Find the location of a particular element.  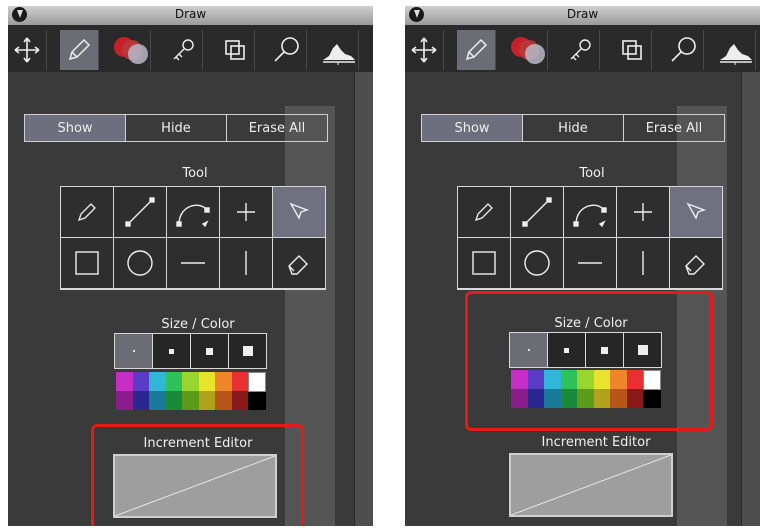

color-circles-icon is located at coordinates (528, 50).